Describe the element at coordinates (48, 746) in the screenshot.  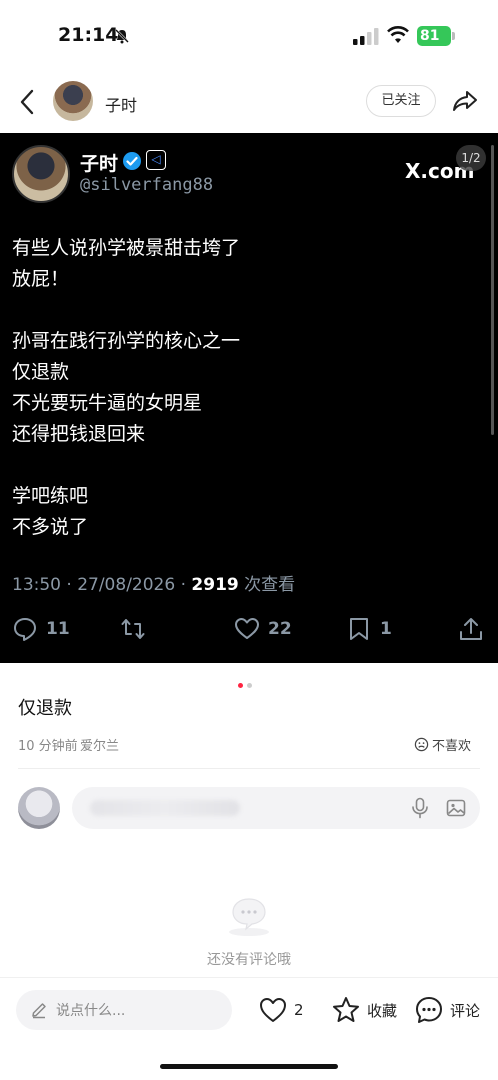
I see `post-time: 10 分钟前` at that location.